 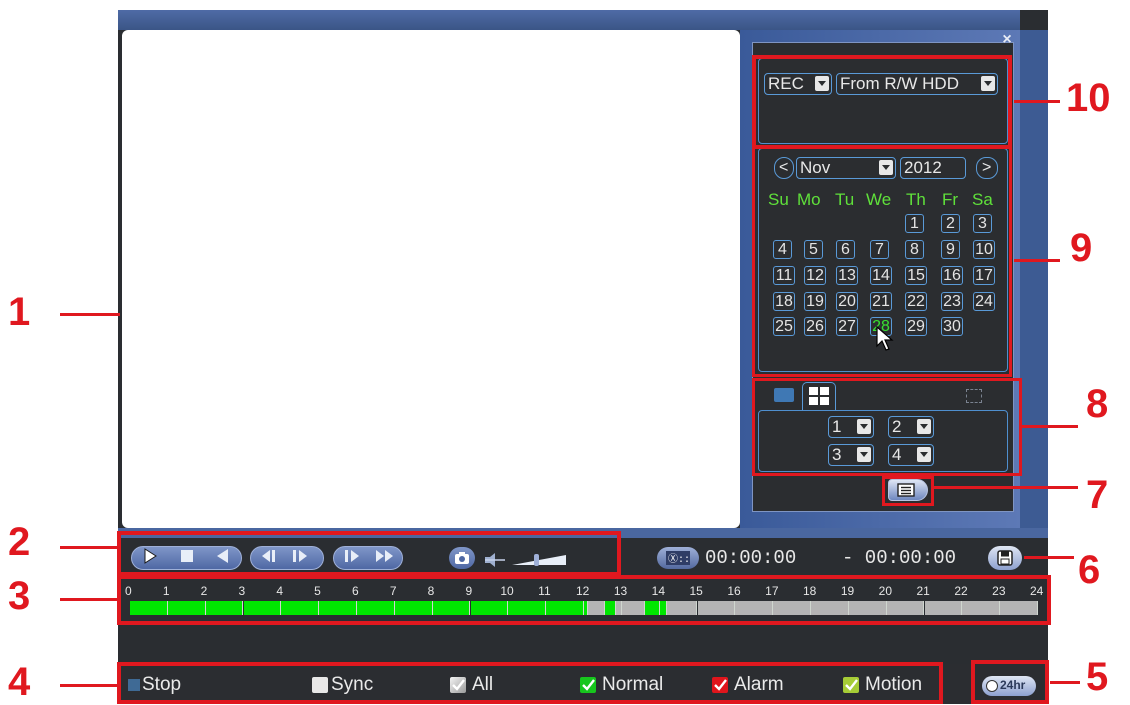 What do you see at coordinates (1007, 40) in the screenshot?
I see `close-icon: ×` at bounding box center [1007, 40].